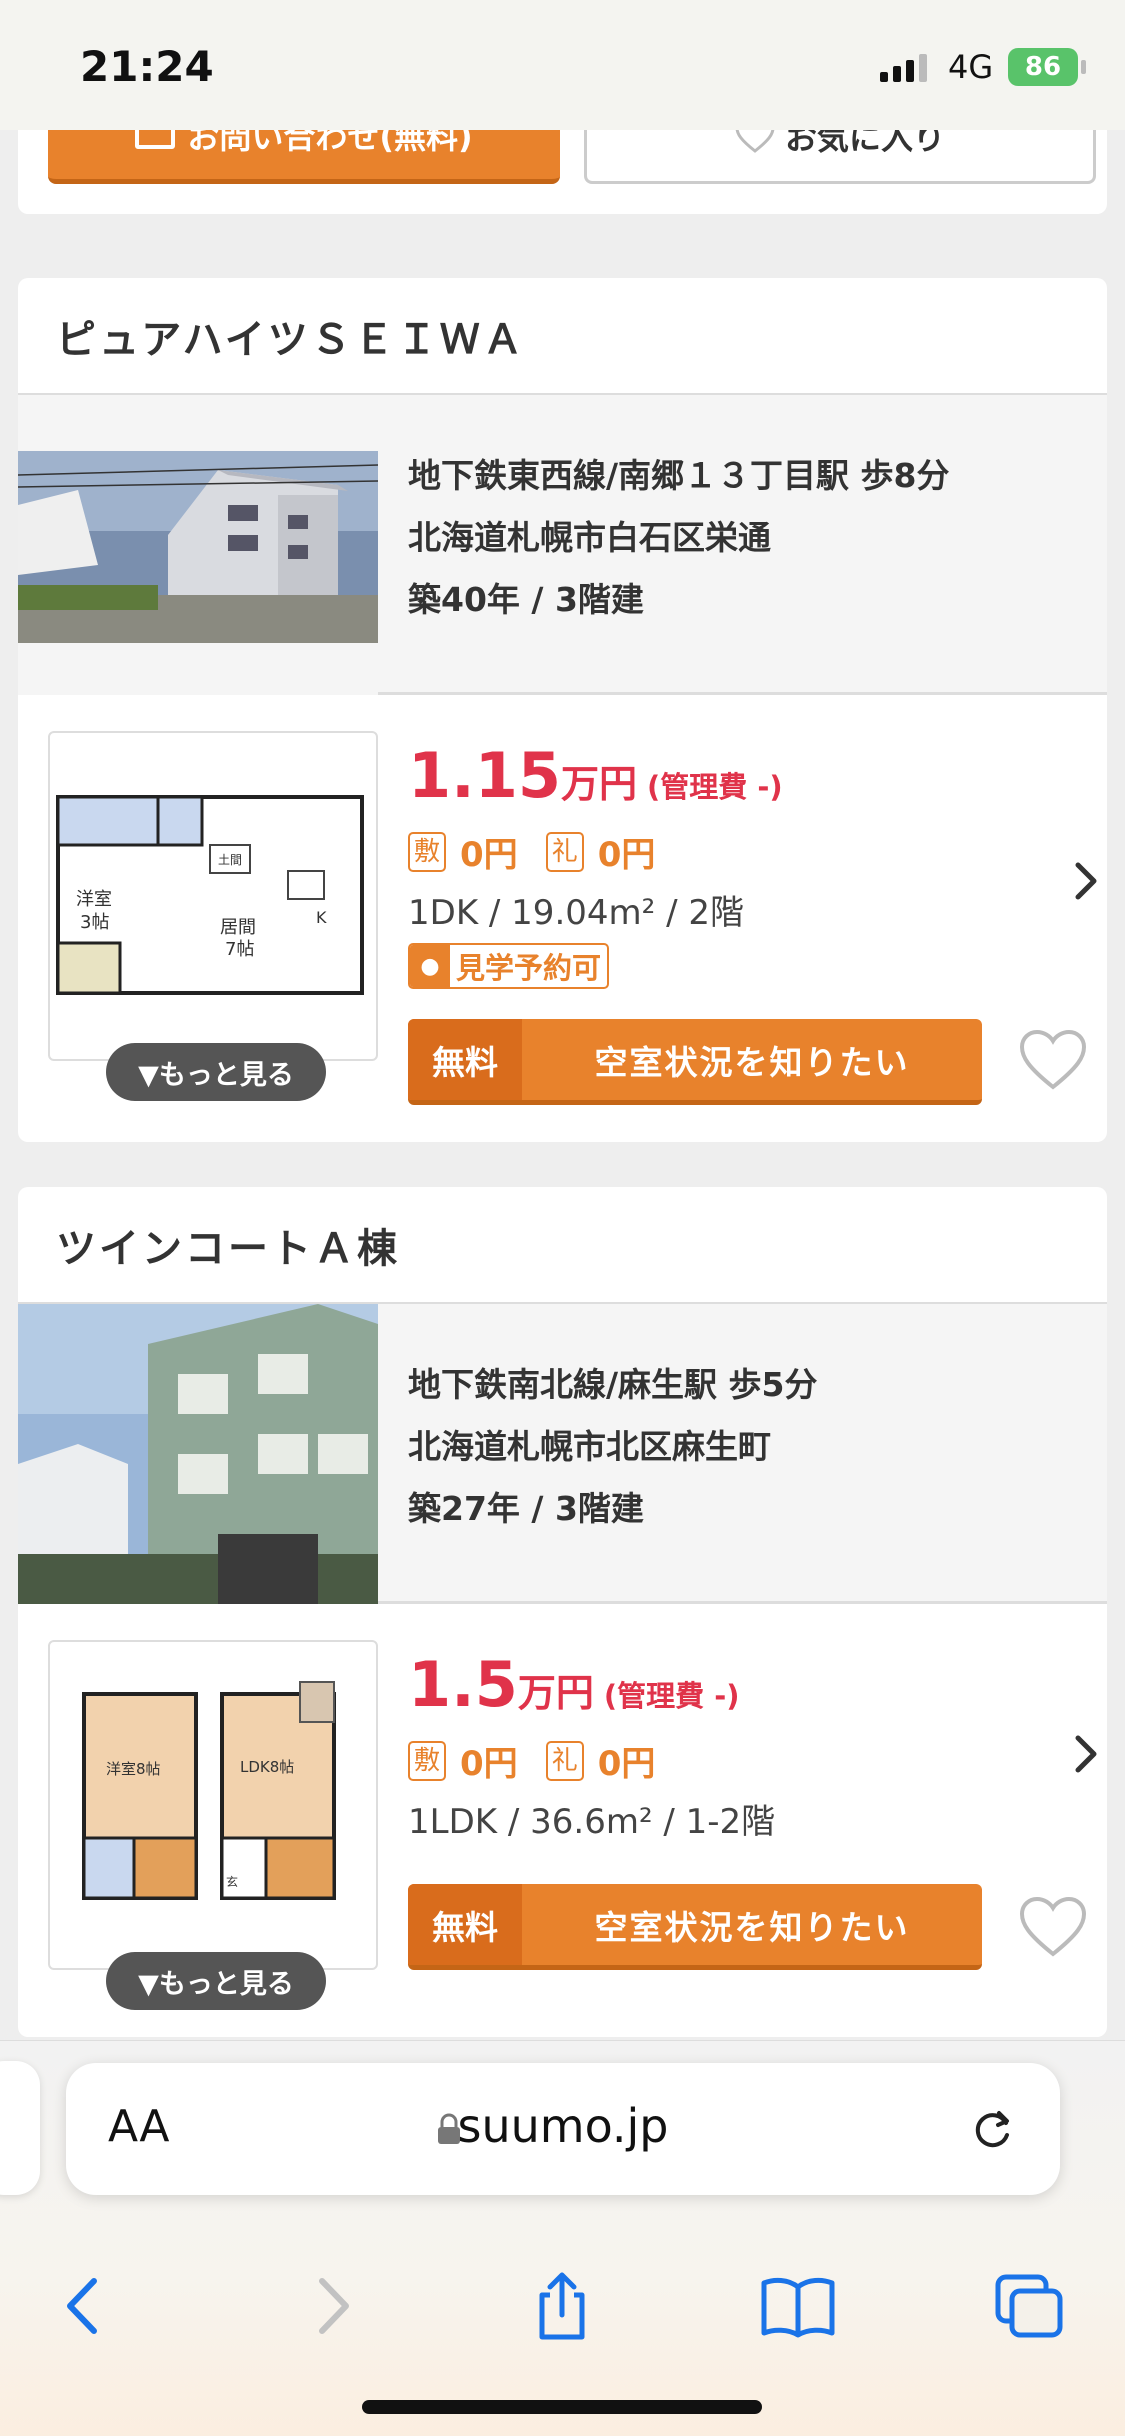  What do you see at coordinates (267, 1767) in the screenshot?
I see `fp-room2: LDK8帖` at bounding box center [267, 1767].